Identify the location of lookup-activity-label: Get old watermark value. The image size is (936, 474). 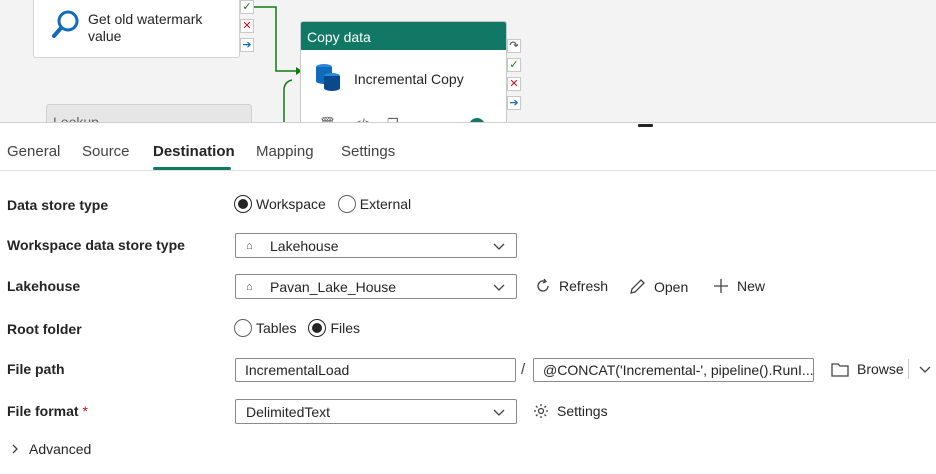
(145, 27).